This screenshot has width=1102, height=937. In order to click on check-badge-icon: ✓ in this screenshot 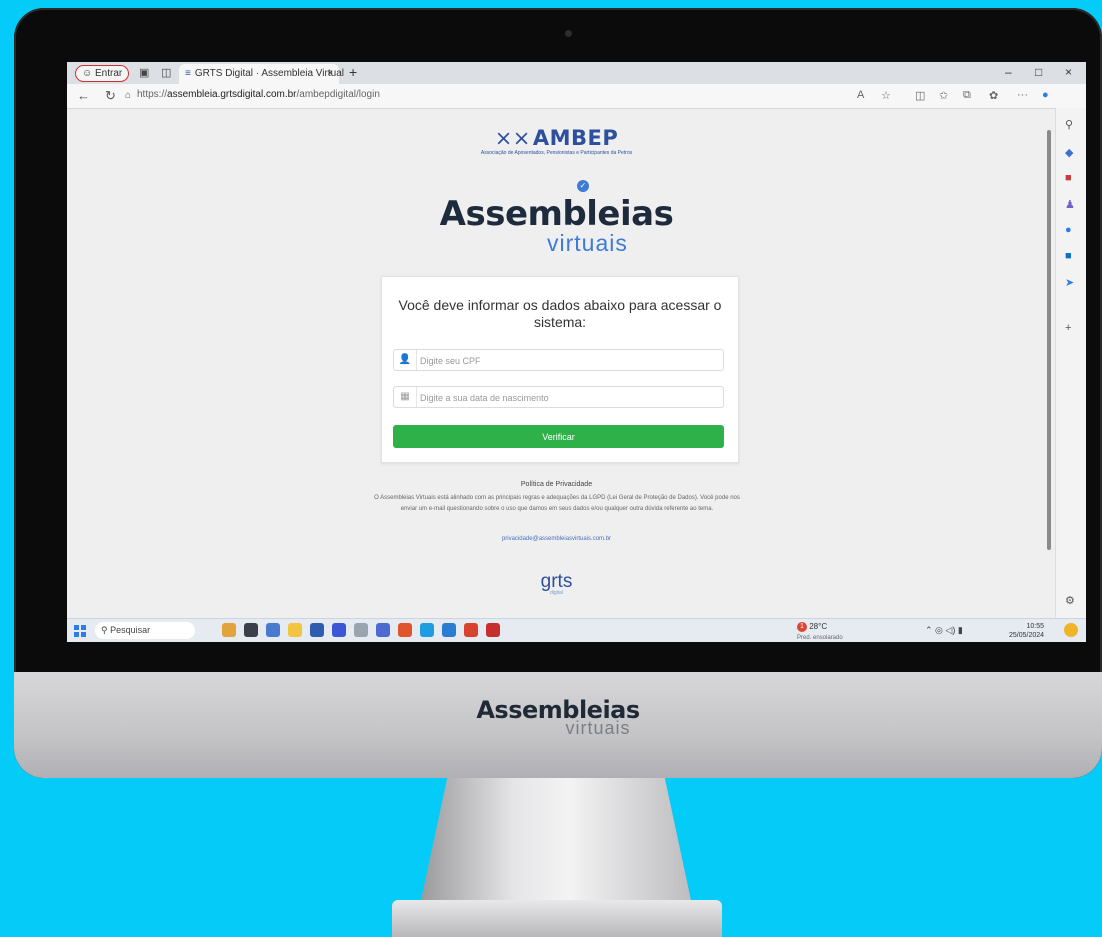, I will do `click(583, 186)`.